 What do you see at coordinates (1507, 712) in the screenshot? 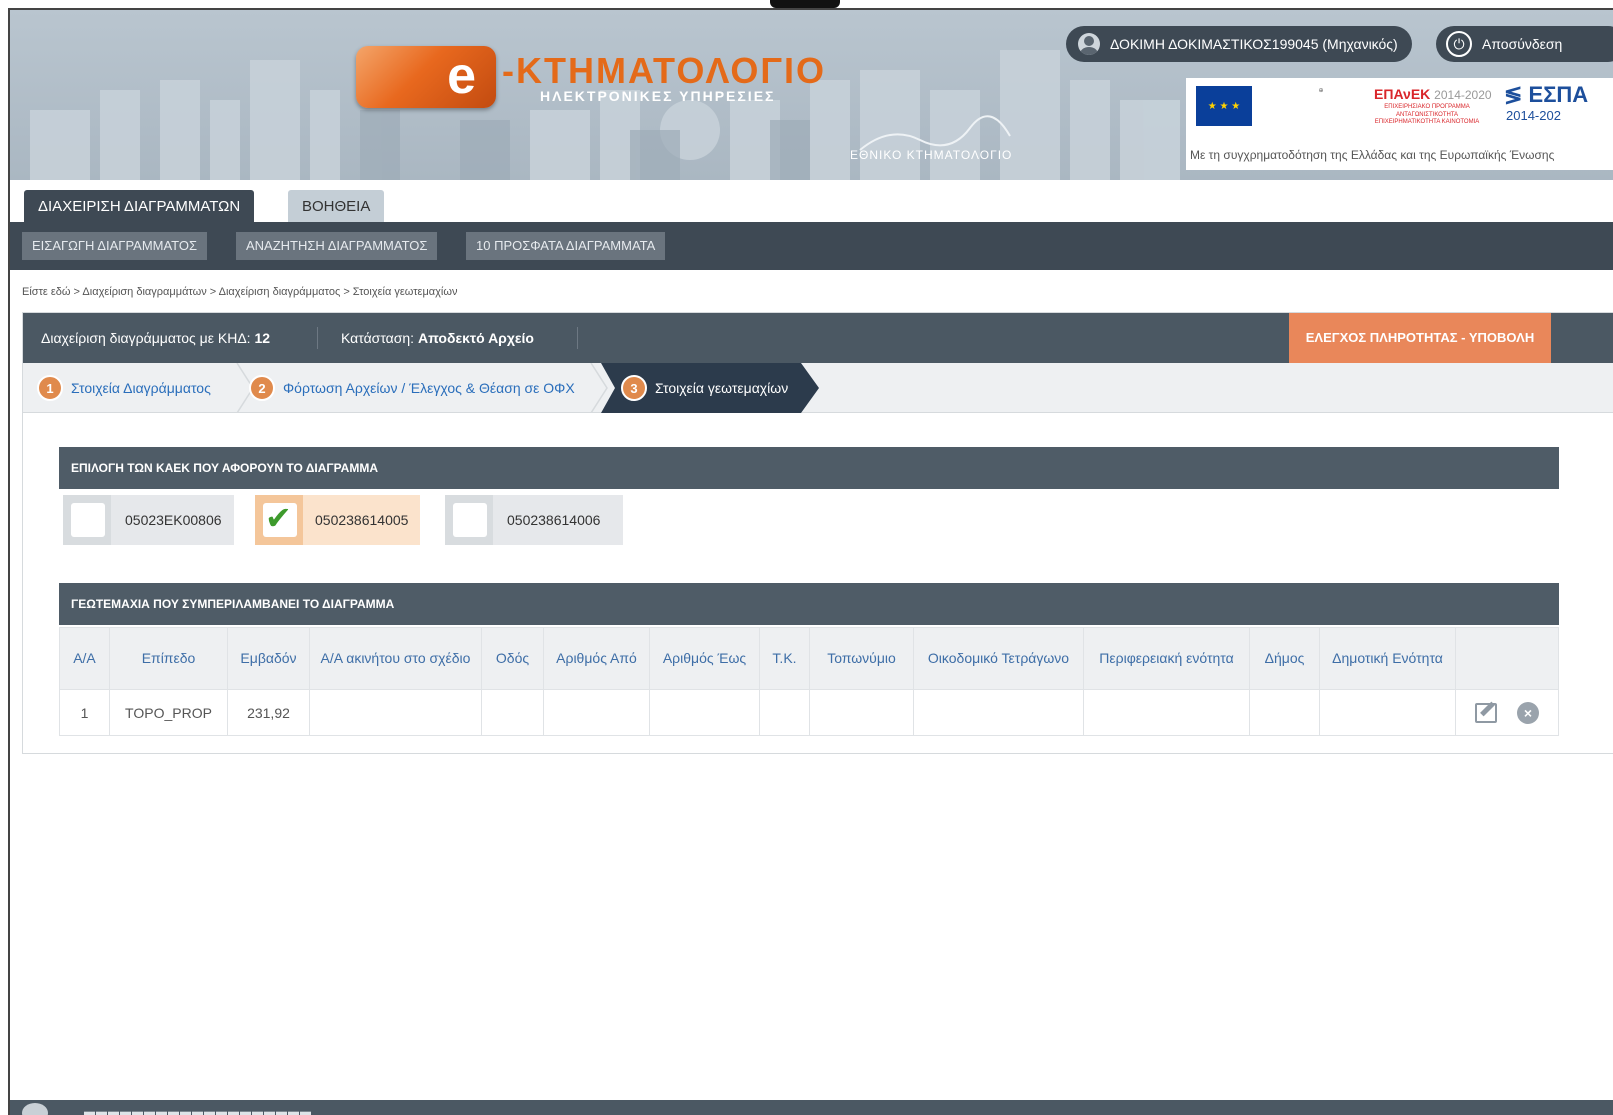
I see `cell-actions: ×` at bounding box center [1507, 712].